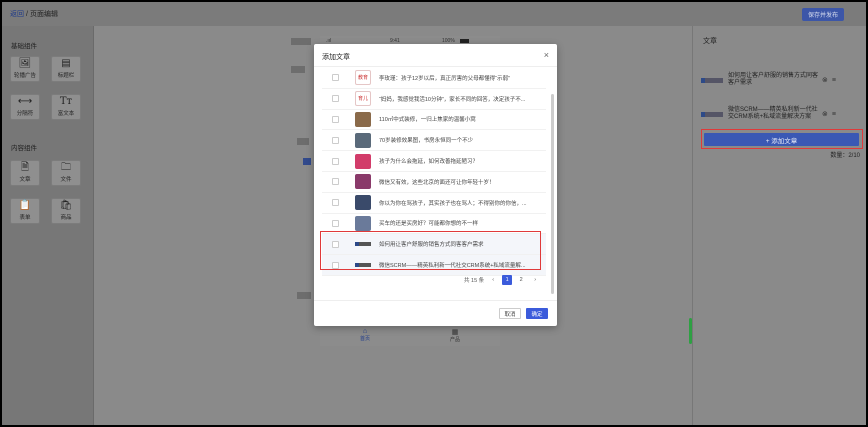  What do you see at coordinates (823, 14) in the screenshot?
I see `save-publish-button: 保存并发布` at bounding box center [823, 14].